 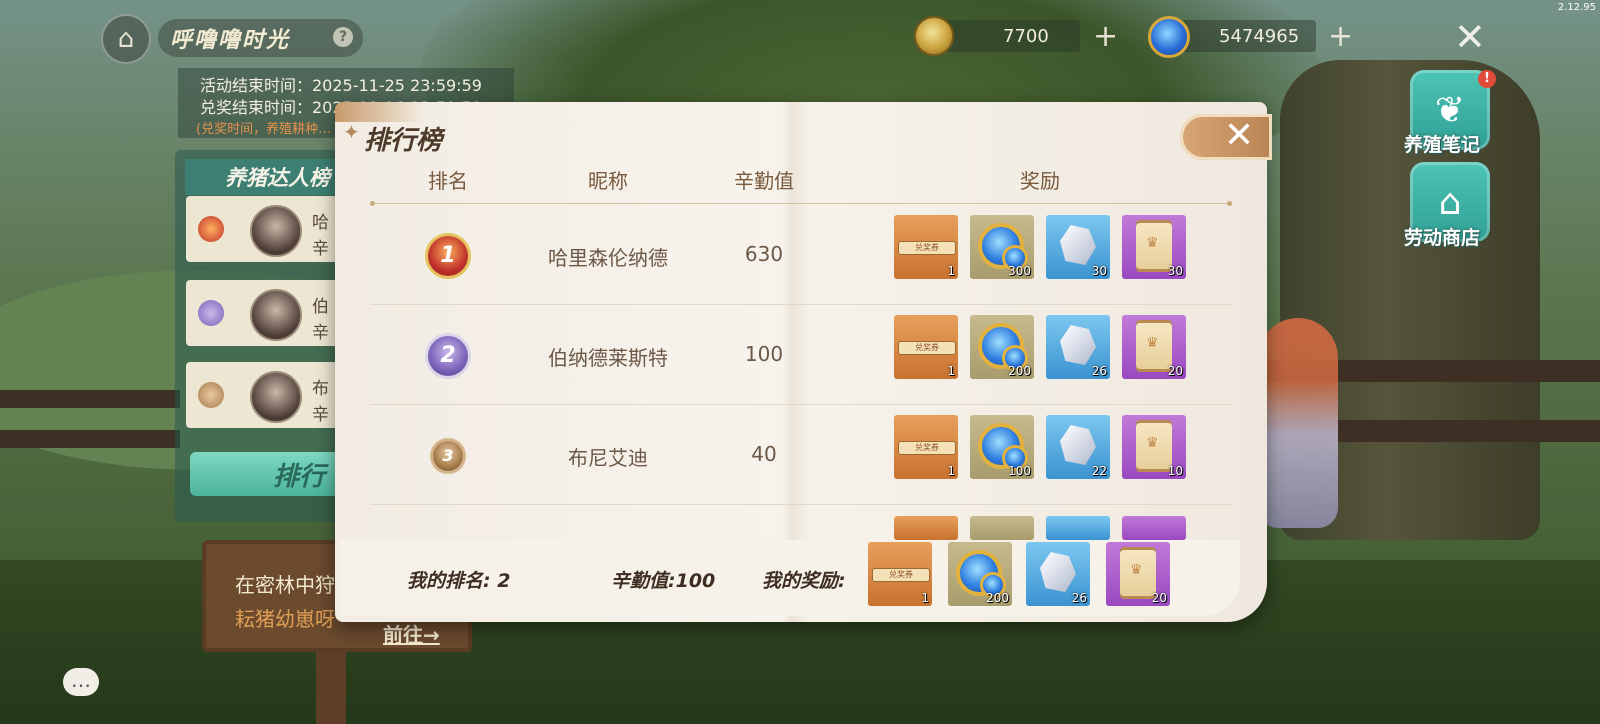 What do you see at coordinates (1078, 528) in the screenshot?
I see `reward-crystal-icon` at bounding box center [1078, 528].